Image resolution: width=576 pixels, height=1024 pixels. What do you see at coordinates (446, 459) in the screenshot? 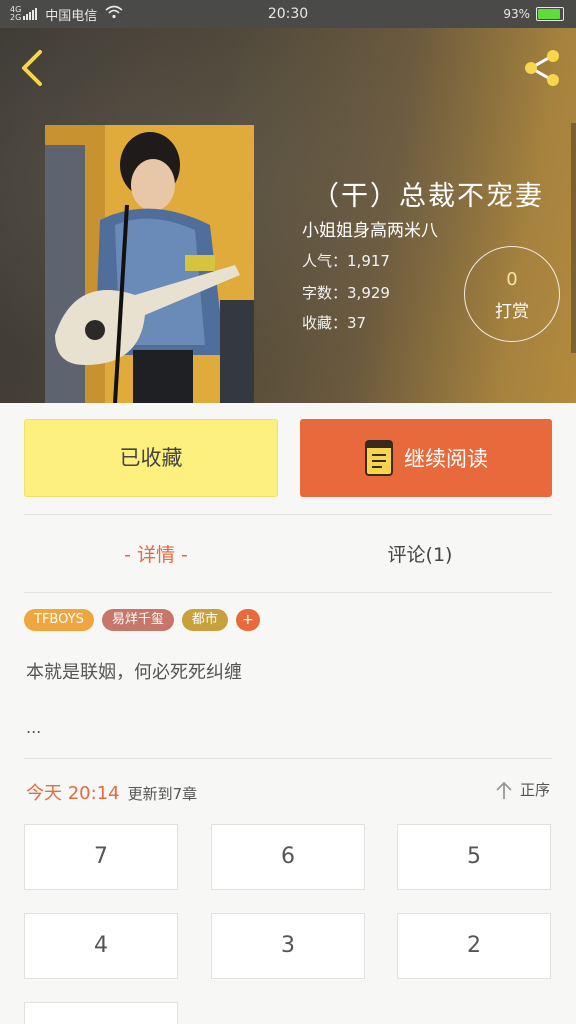
I see `continue-reading-label: 继续阅读` at bounding box center [446, 459].